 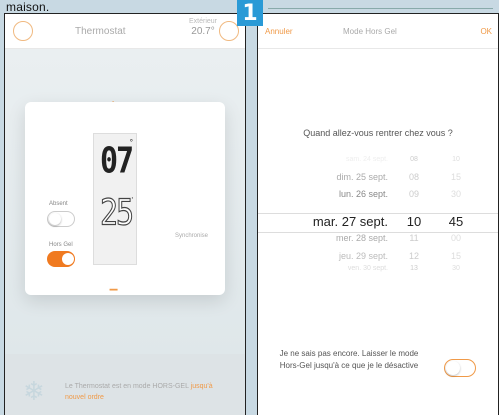 I want to click on picker-minute: 10, so click(x=456, y=159).